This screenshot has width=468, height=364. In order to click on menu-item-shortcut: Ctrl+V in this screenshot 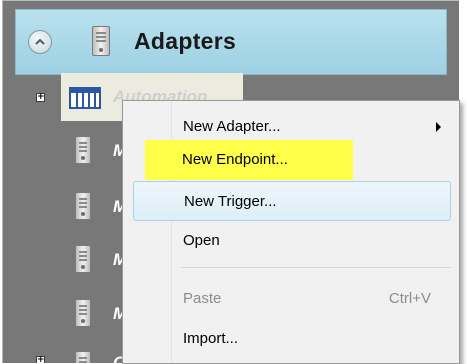, I will do `click(409, 298)`.